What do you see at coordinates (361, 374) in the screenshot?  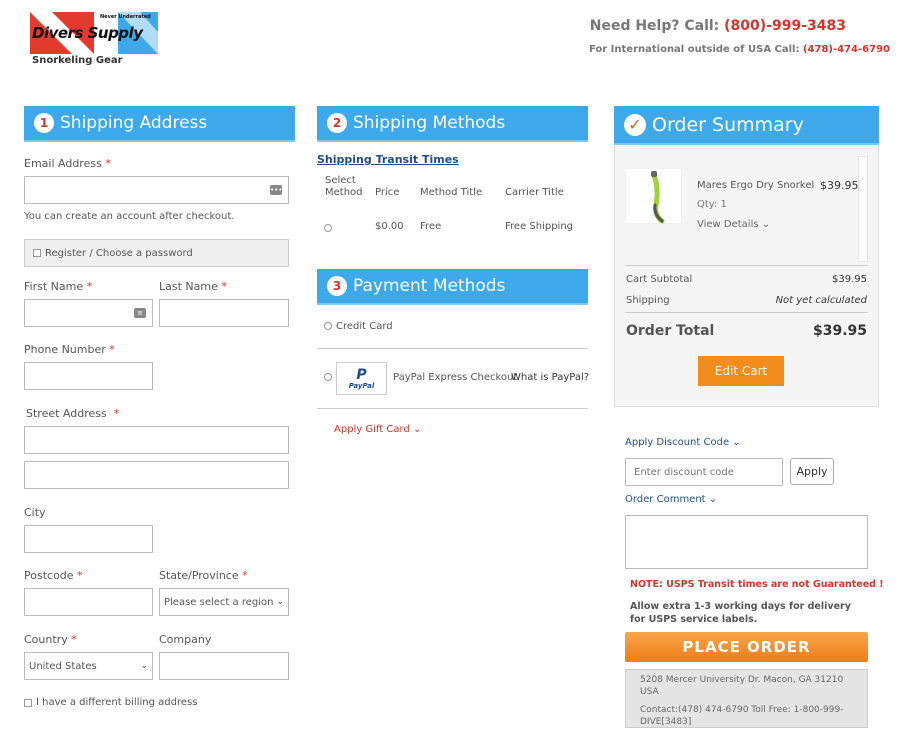 I see `paypal-p-icon: P` at bounding box center [361, 374].